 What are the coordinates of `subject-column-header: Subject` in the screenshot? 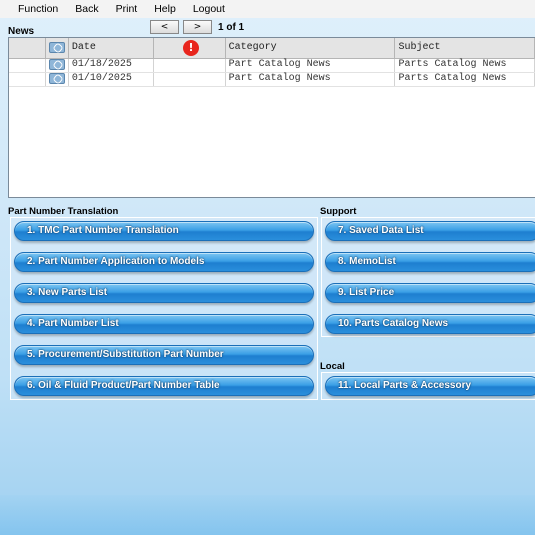 It's located at (464, 48).